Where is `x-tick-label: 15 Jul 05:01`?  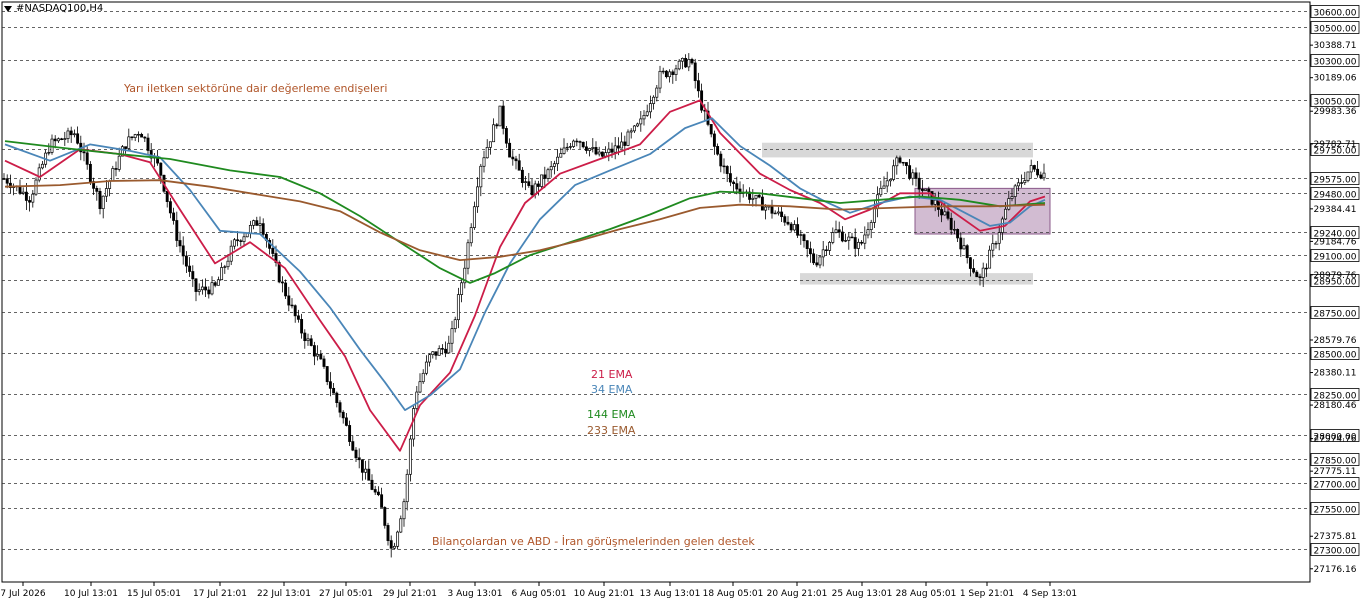
x-tick-label: 15 Jul 05:01 is located at coordinates (154, 594).